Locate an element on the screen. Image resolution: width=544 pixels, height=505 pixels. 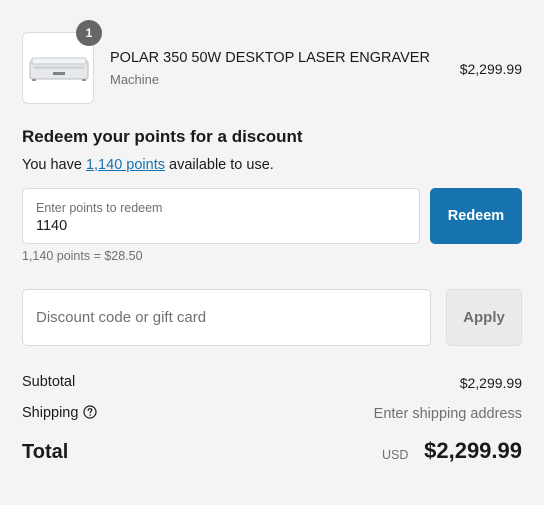
question-circle-icon is located at coordinates (90, 412).